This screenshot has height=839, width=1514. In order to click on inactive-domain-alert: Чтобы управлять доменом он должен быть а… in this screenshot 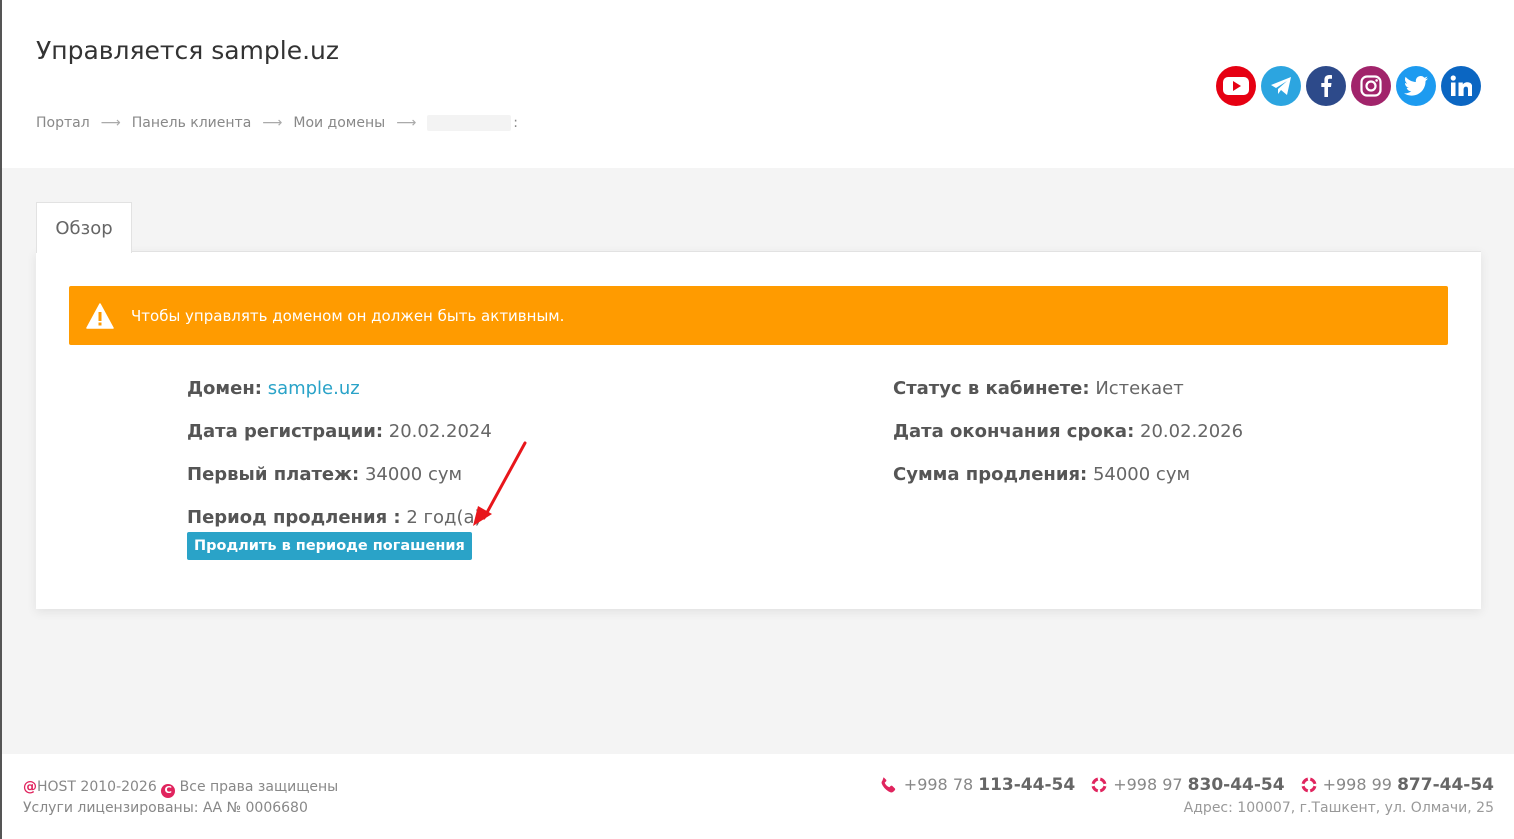, I will do `click(758, 315)`.